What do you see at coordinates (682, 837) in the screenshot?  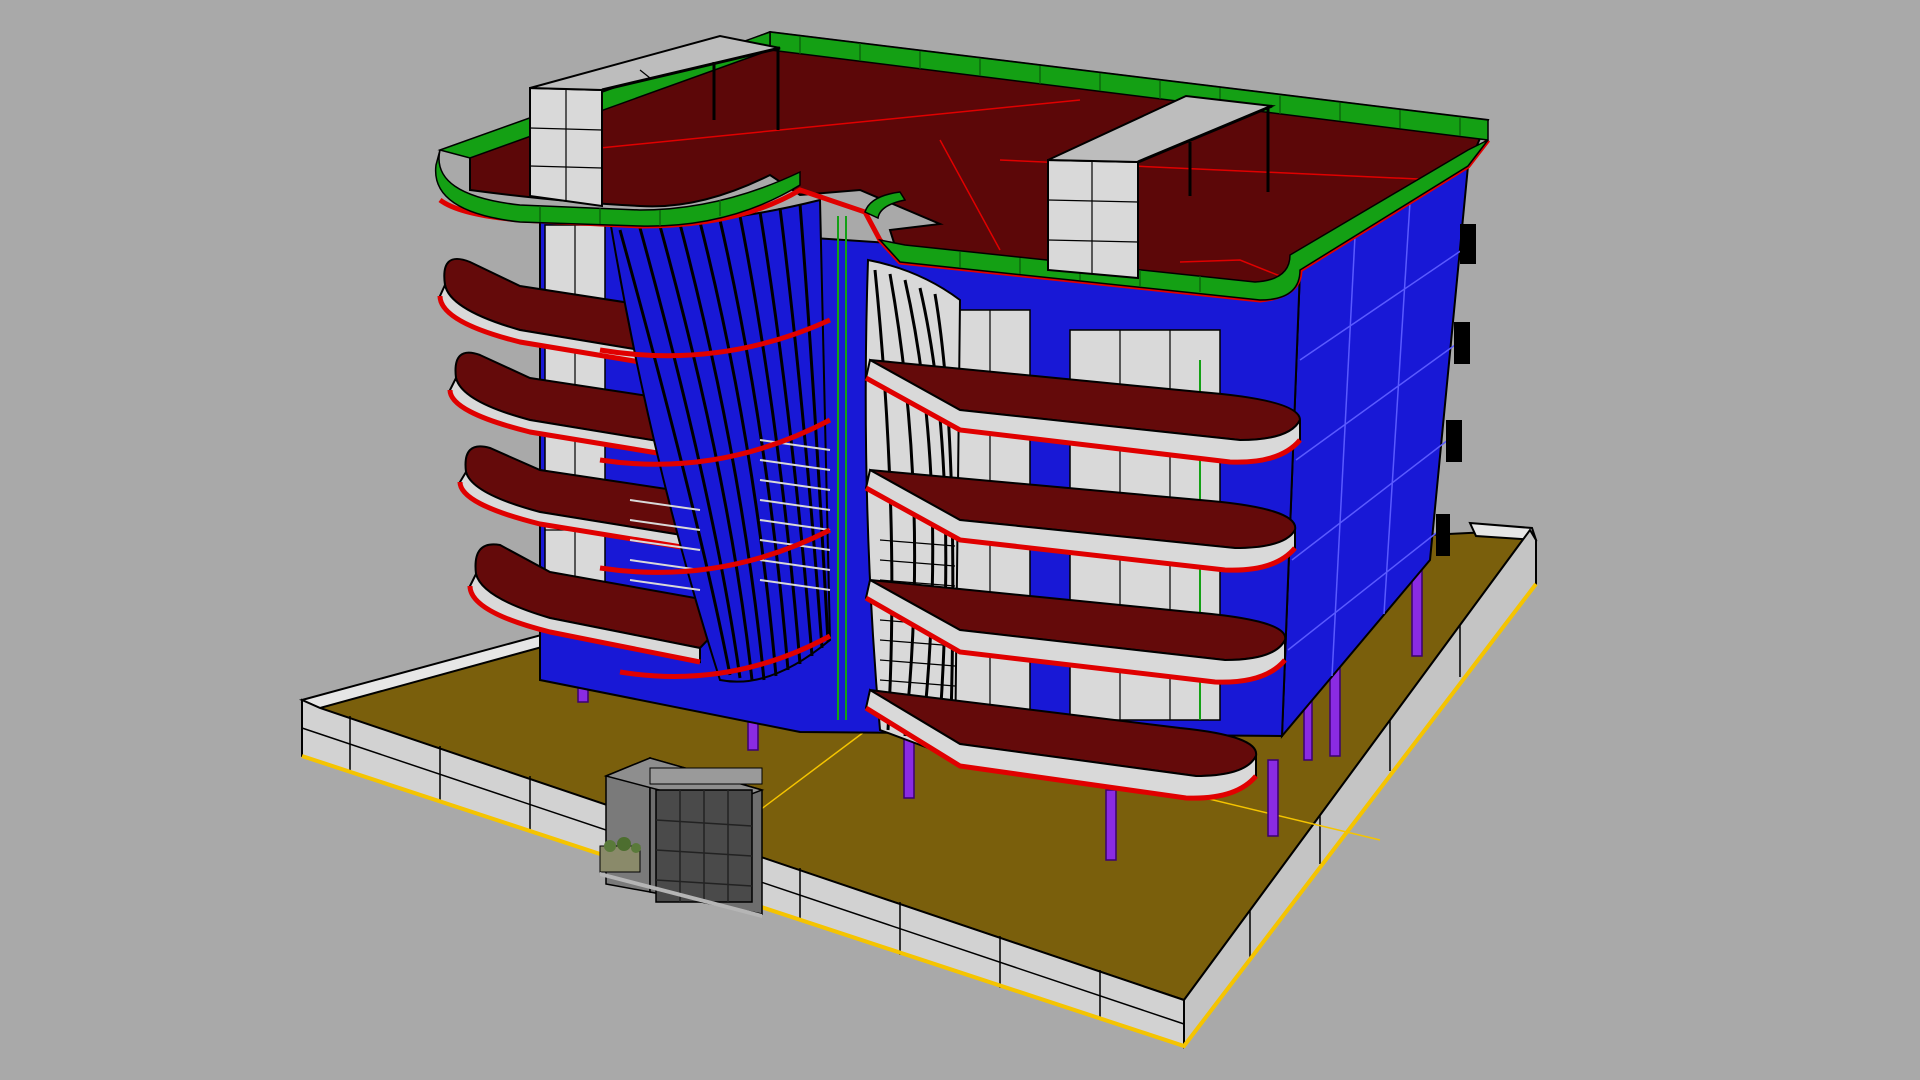 I see `entrance-gate` at bounding box center [682, 837].